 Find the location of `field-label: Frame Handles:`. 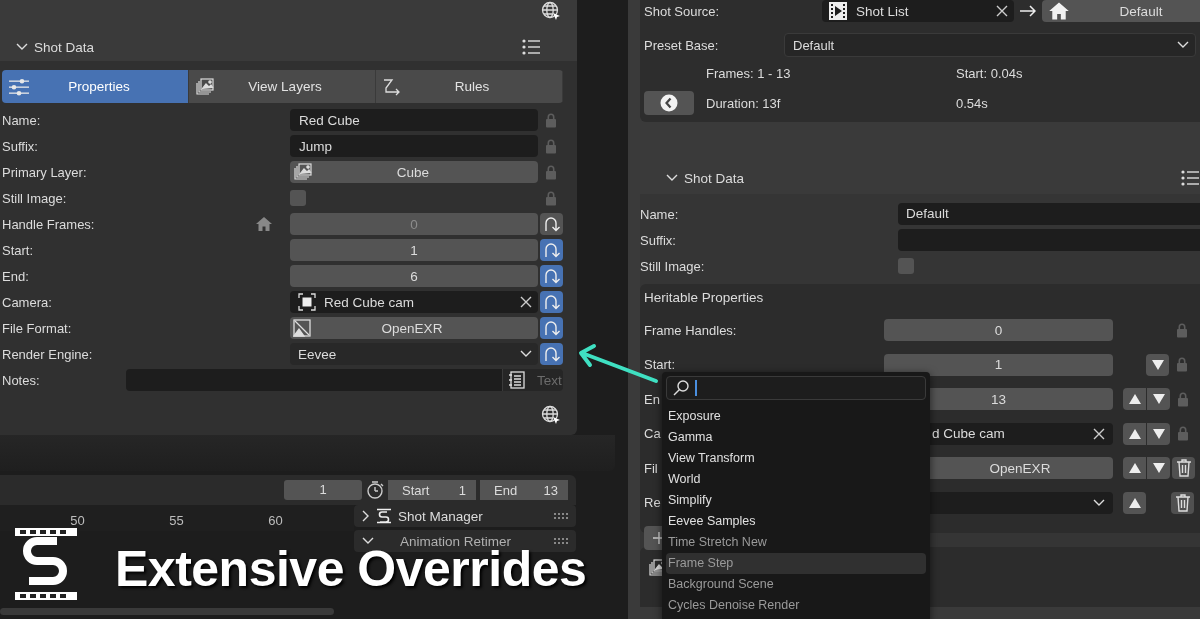

field-label: Frame Handles: is located at coordinates (690, 330).